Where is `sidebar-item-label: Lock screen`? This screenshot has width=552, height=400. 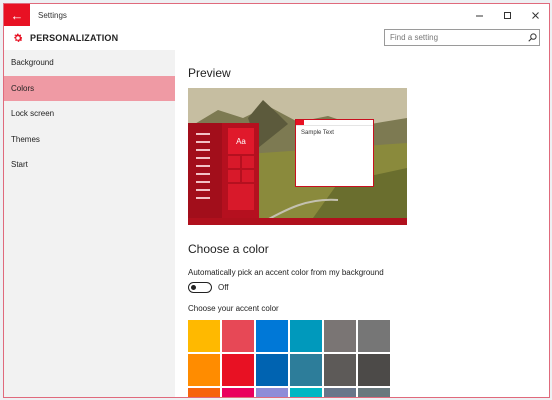 sidebar-item-label: Lock screen is located at coordinates (33, 114).